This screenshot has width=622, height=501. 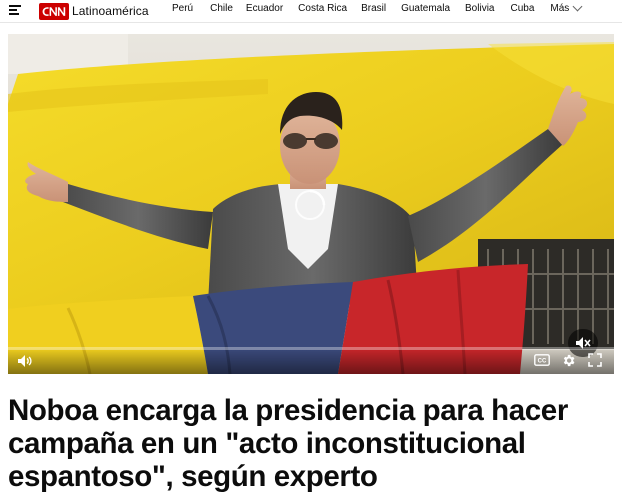 I want to click on nav-item-brasil: Brasil, so click(x=373, y=8).